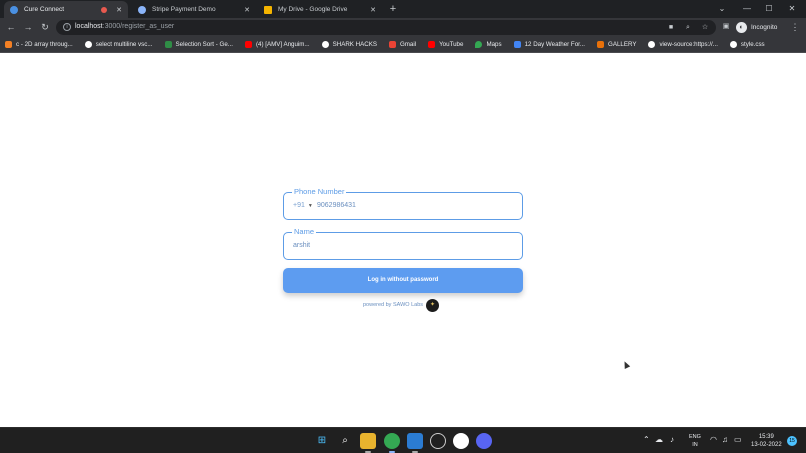 This screenshot has width=806, height=453. Describe the element at coordinates (322, 441) in the screenshot. I see `windows-start-icon: ⊞` at that location.